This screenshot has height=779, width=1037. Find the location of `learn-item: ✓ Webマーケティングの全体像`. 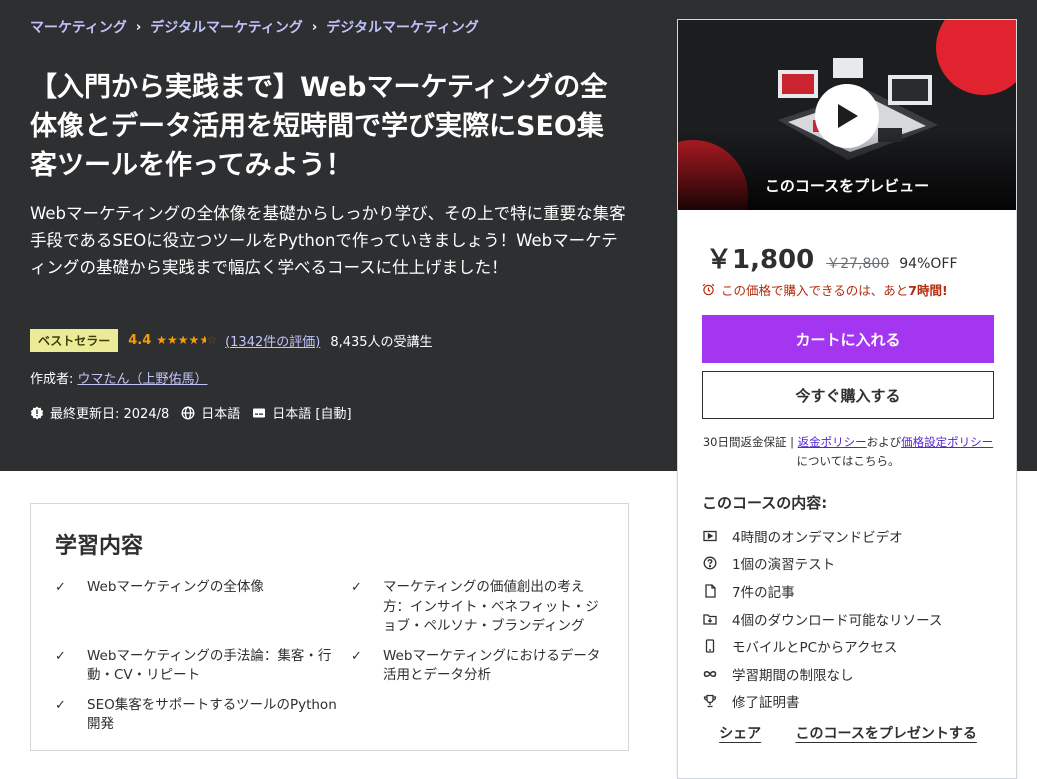

learn-item: ✓ Webマーケティングの全体像 is located at coordinates (199, 607).